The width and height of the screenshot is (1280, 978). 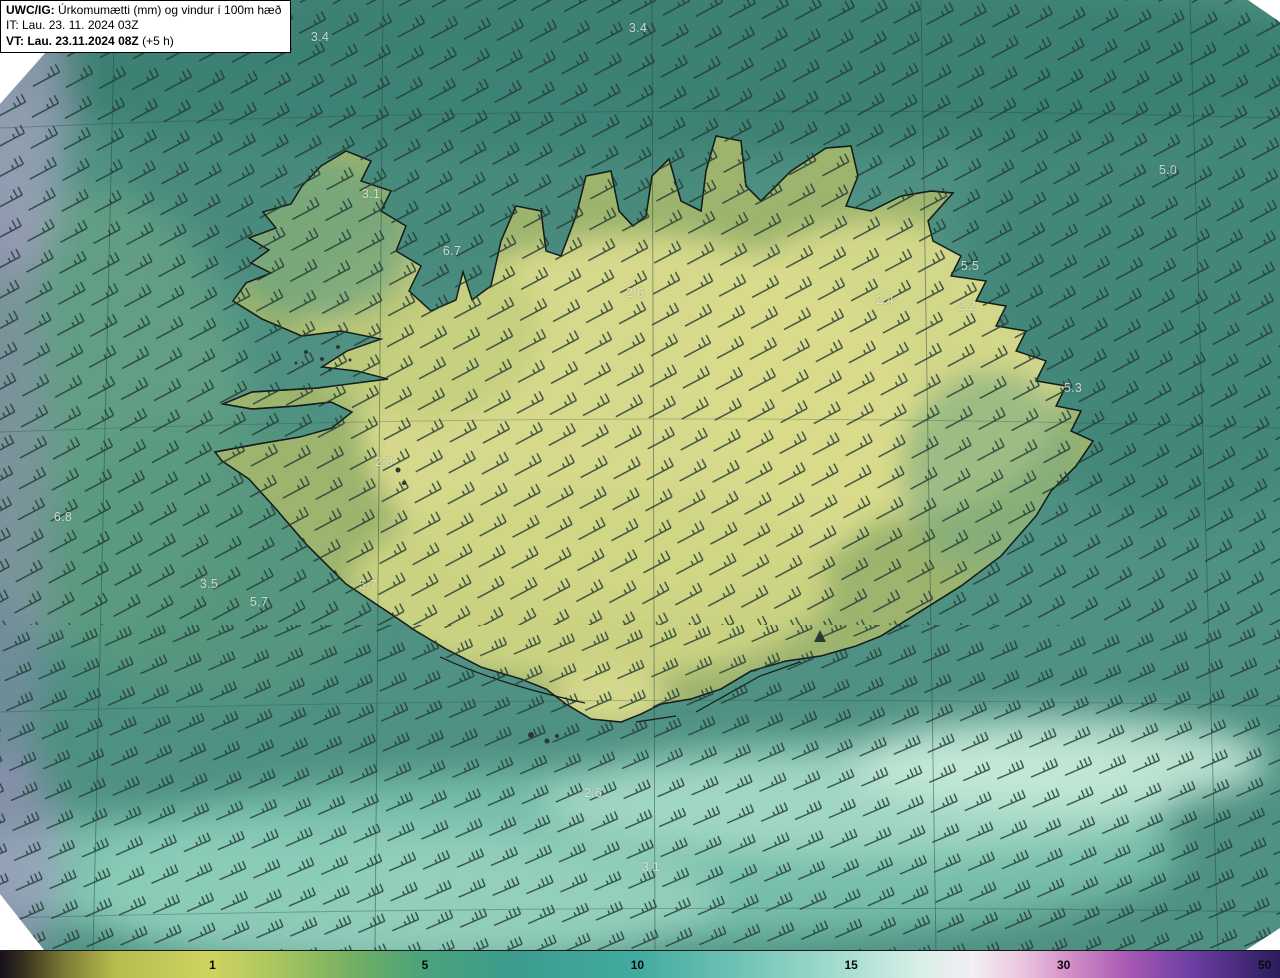 I want to click on init-time-line: IT: Lau. 23. 11. 2024 03Z, so click(x=143, y=25).